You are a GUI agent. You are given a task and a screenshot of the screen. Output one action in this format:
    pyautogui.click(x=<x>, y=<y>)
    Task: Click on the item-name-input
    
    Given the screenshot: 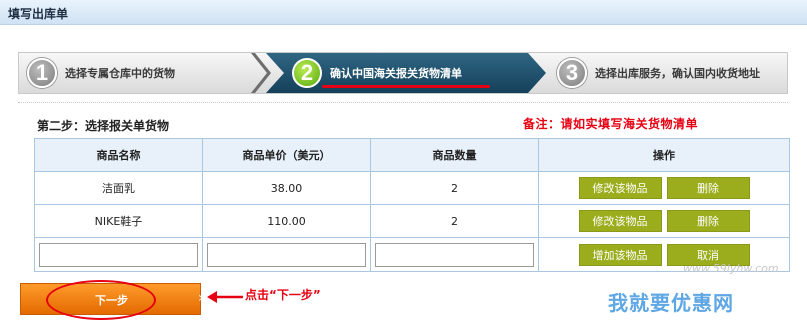 What is the action you would take?
    pyautogui.click(x=118, y=254)
    